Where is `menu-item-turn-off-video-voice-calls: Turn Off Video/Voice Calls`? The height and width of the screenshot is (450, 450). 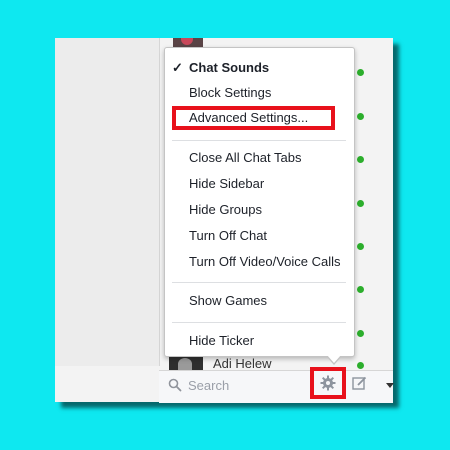
menu-item-turn-off-video-voice-calls: Turn Off Video/Voice Calls is located at coordinates (265, 262).